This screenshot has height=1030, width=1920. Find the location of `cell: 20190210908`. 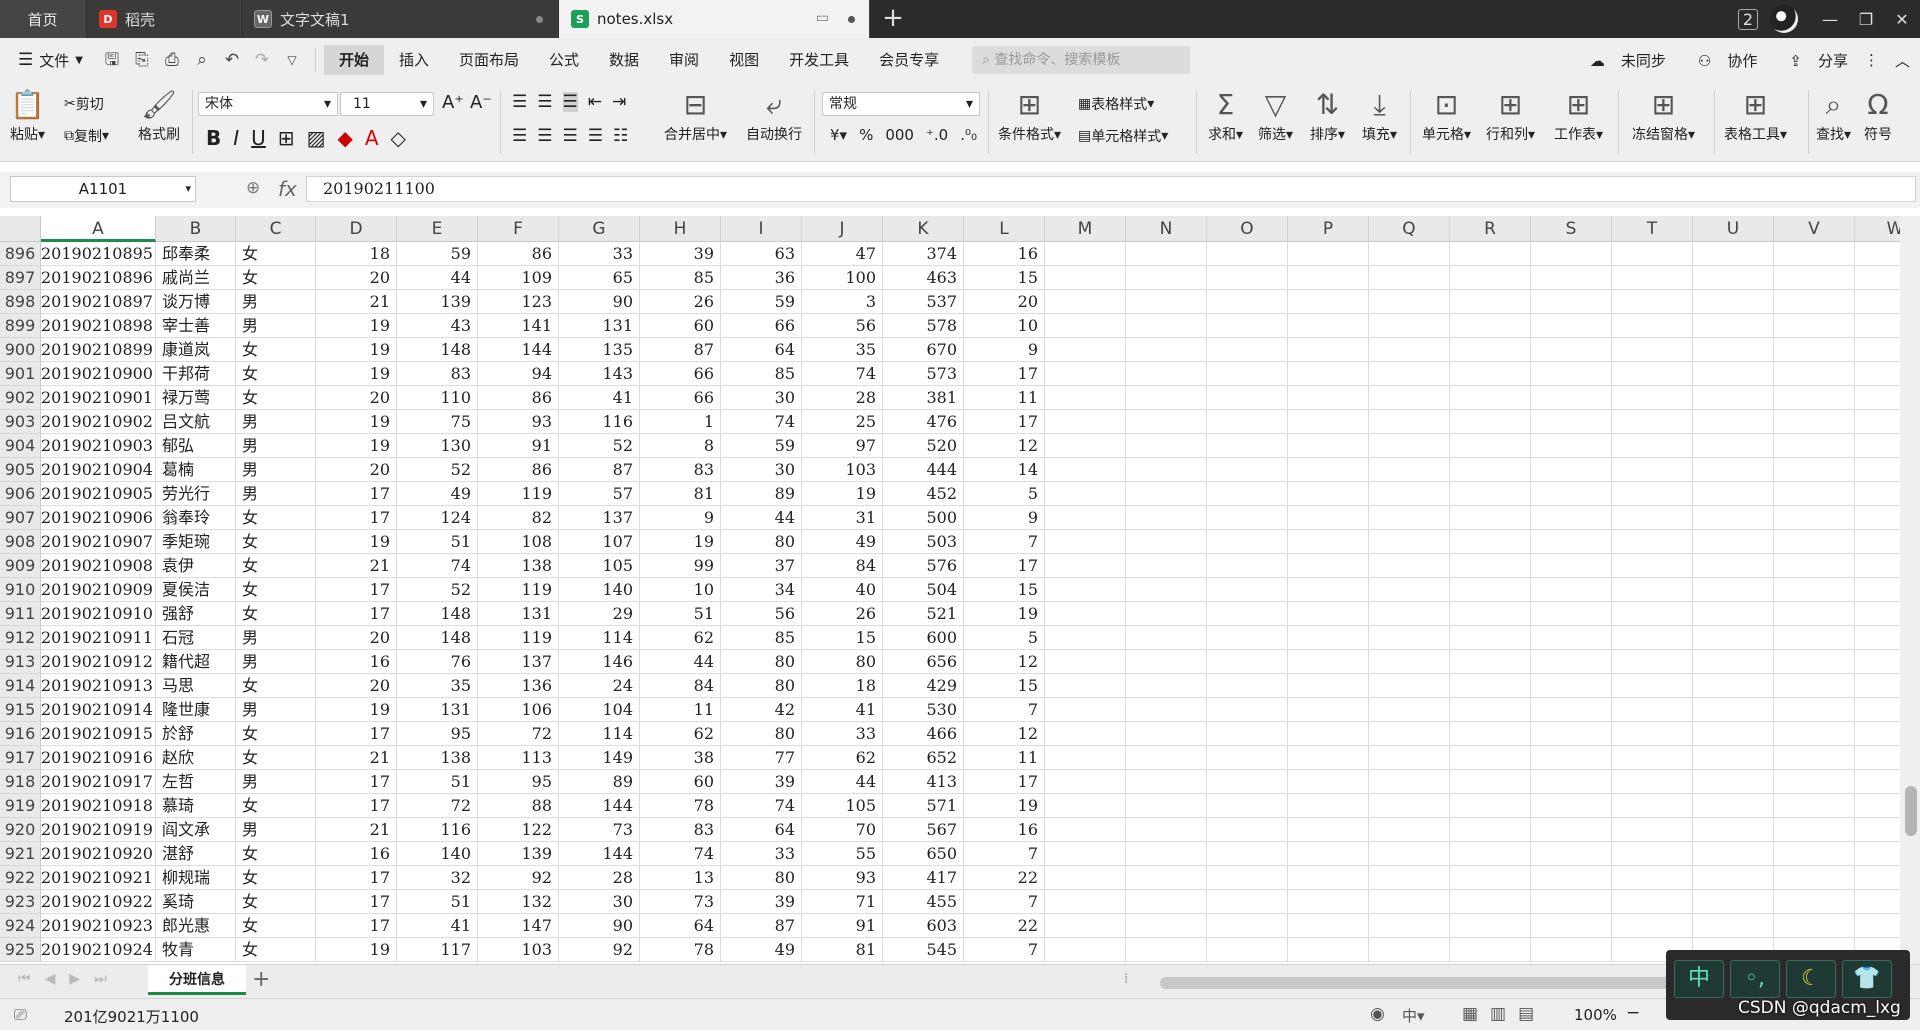

cell: 20190210908 is located at coordinates (98, 566).